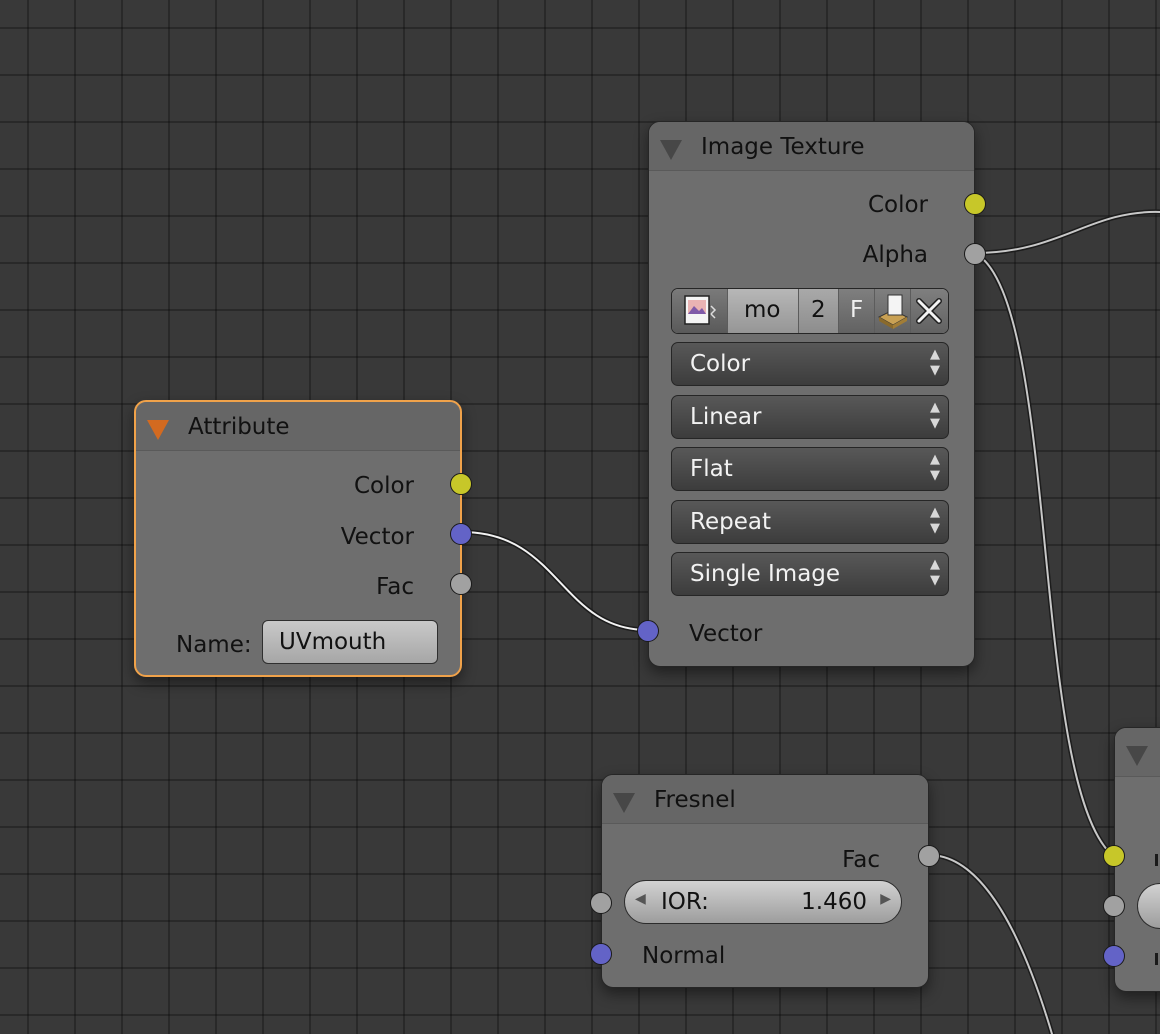 The width and height of the screenshot is (1160, 1034). Describe the element at coordinates (720, 364) in the screenshot. I see `dropdown-value: Color` at that location.